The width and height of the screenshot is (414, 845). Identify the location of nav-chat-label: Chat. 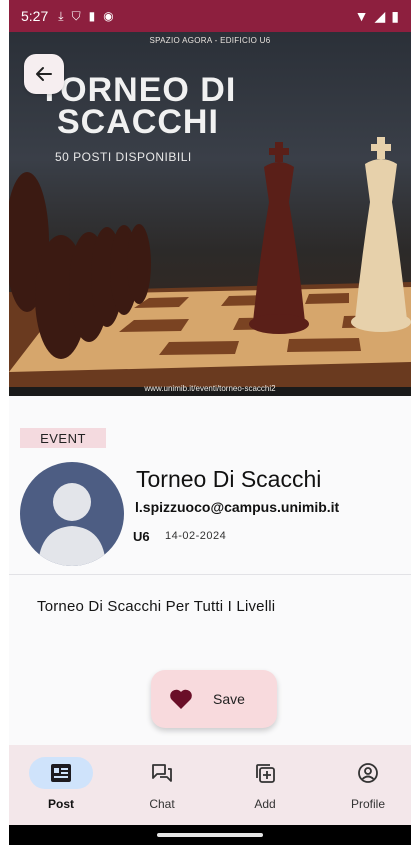
(162, 804).